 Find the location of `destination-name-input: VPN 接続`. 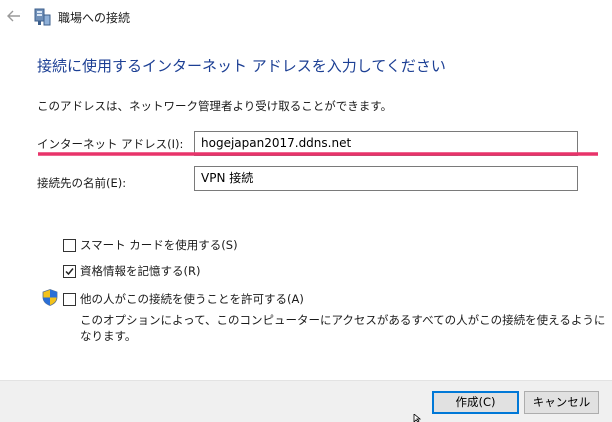

destination-name-input: VPN 接続 is located at coordinates (386, 178).